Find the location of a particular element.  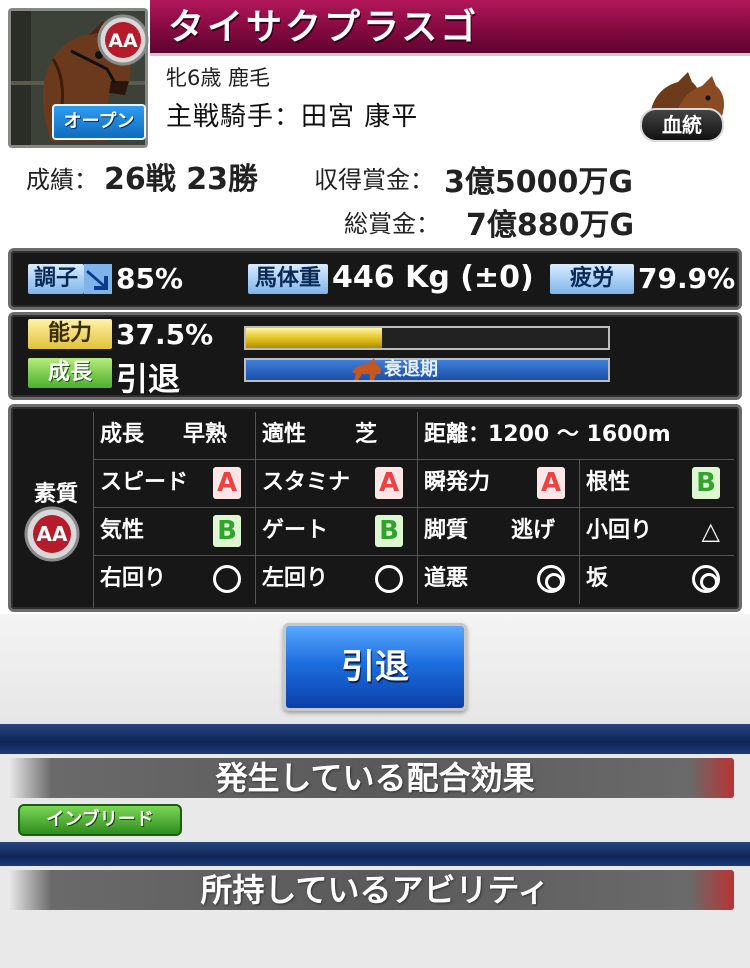

inbreed-chip: インブリード is located at coordinates (100, 820).